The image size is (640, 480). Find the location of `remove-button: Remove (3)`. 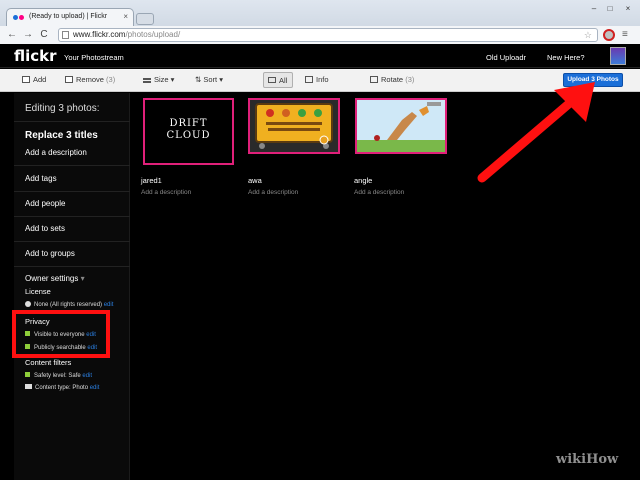

remove-button: Remove (3) is located at coordinates (90, 79).